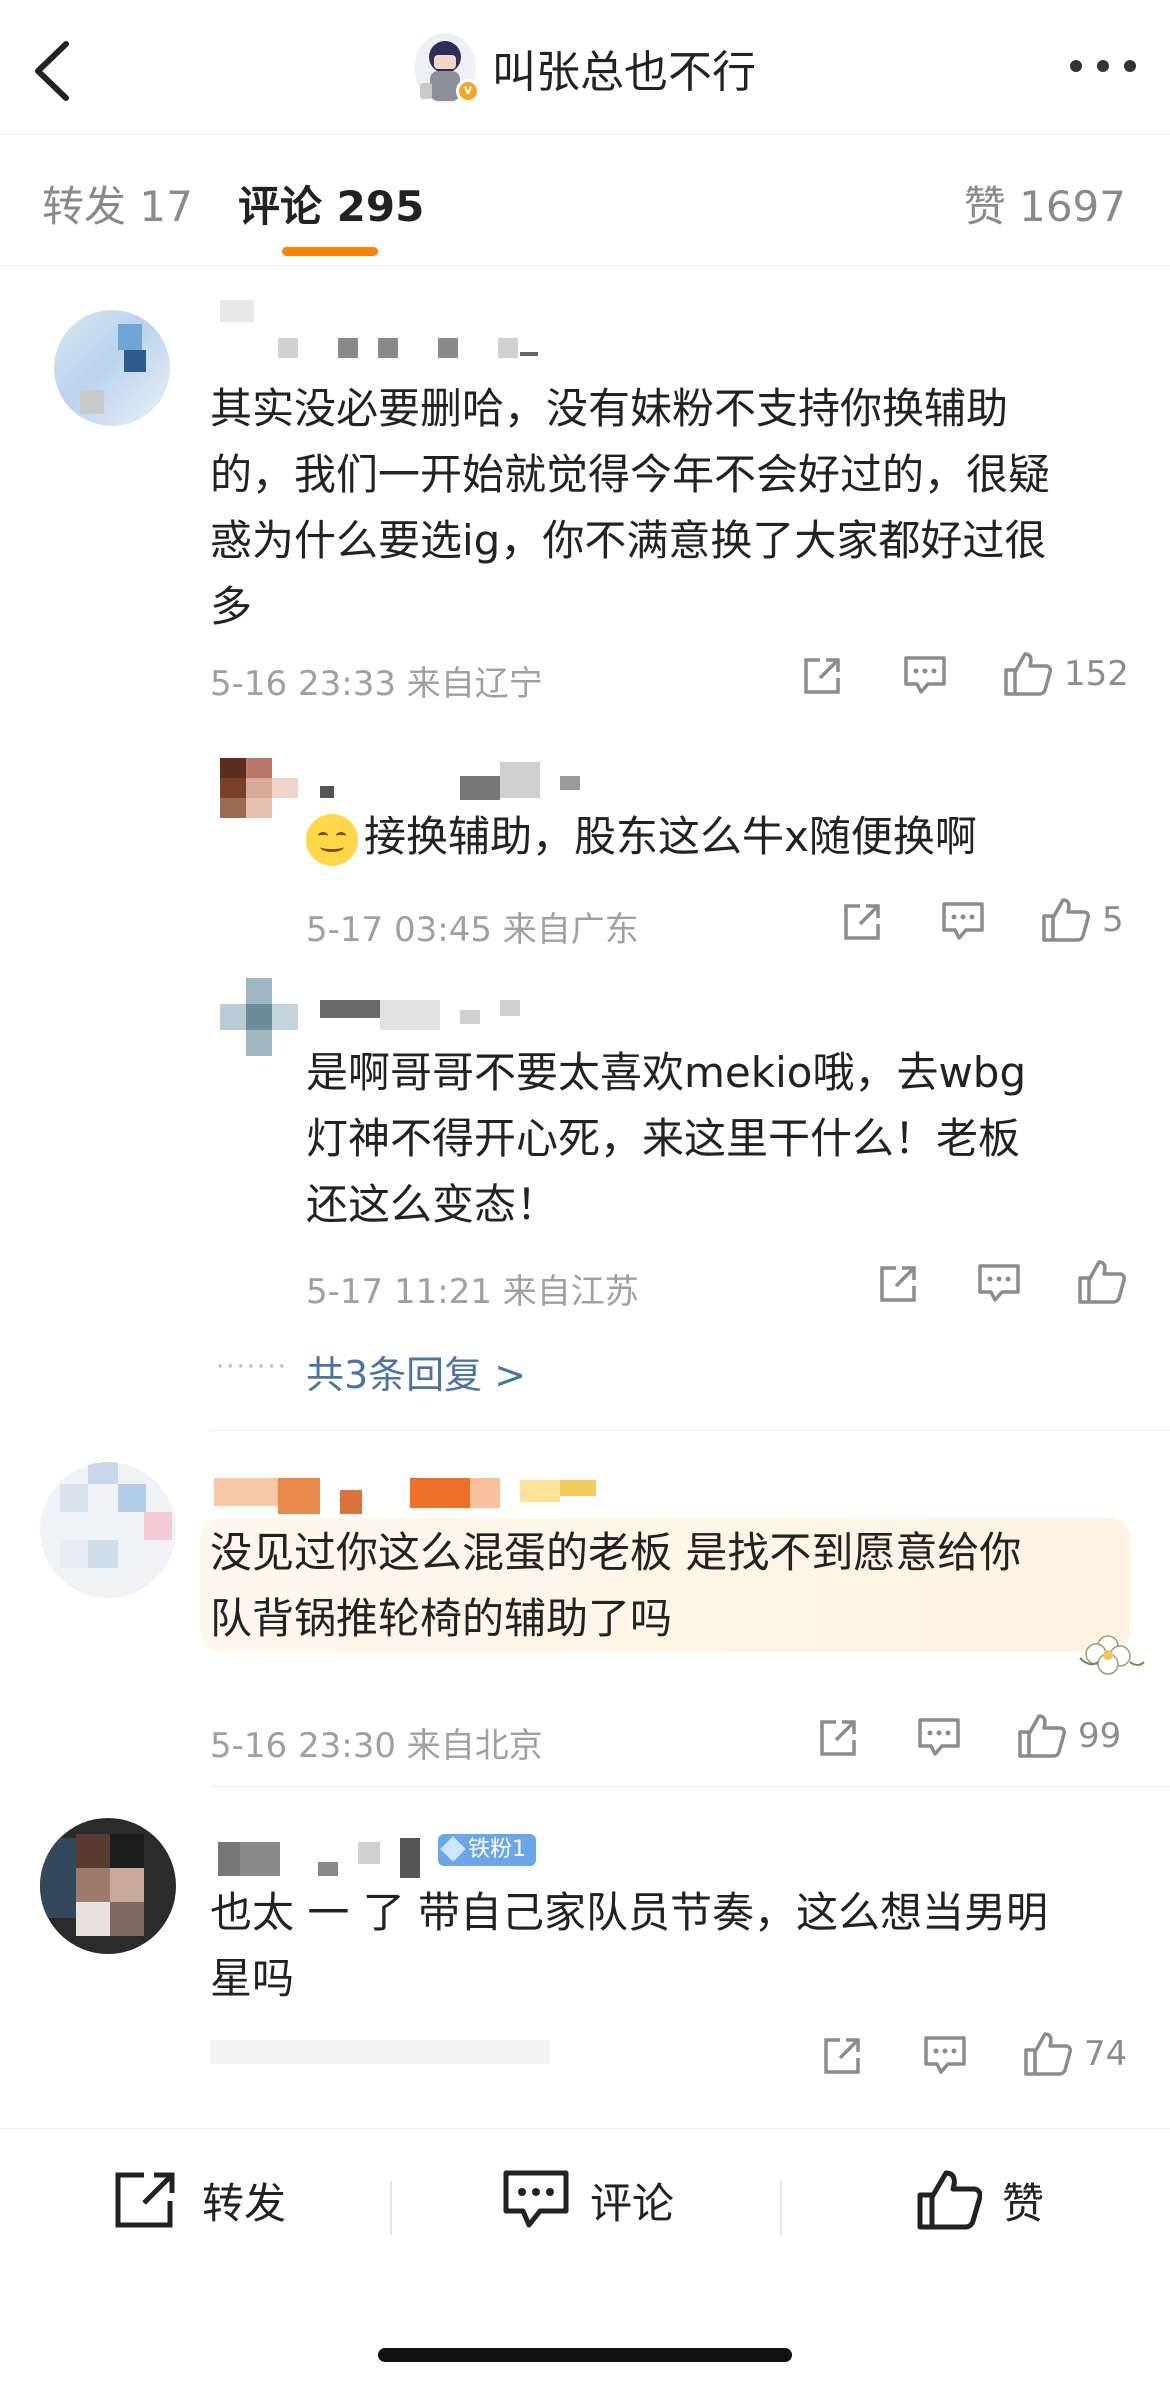 This screenshot has height=2392, width=1170. Describe the element at coordinates (331, 203) in the screenshot. I see `tab-comment: 评论 295` at that location.